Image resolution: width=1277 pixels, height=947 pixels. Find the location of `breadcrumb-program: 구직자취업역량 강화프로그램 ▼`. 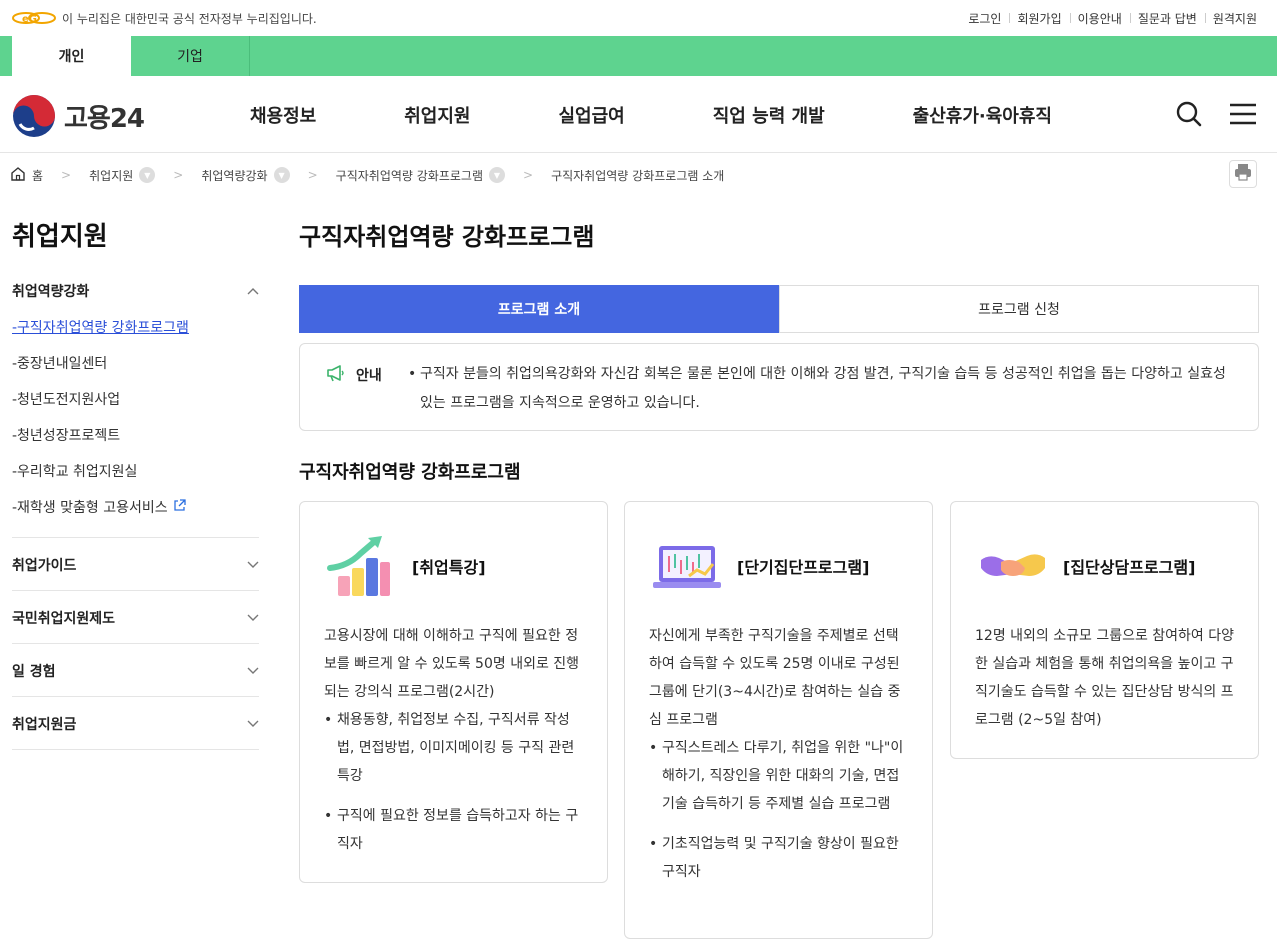

breadcrumb-program: 구직자취업역량 강화프로그램 ▼ is located at coordinates (420, 175).